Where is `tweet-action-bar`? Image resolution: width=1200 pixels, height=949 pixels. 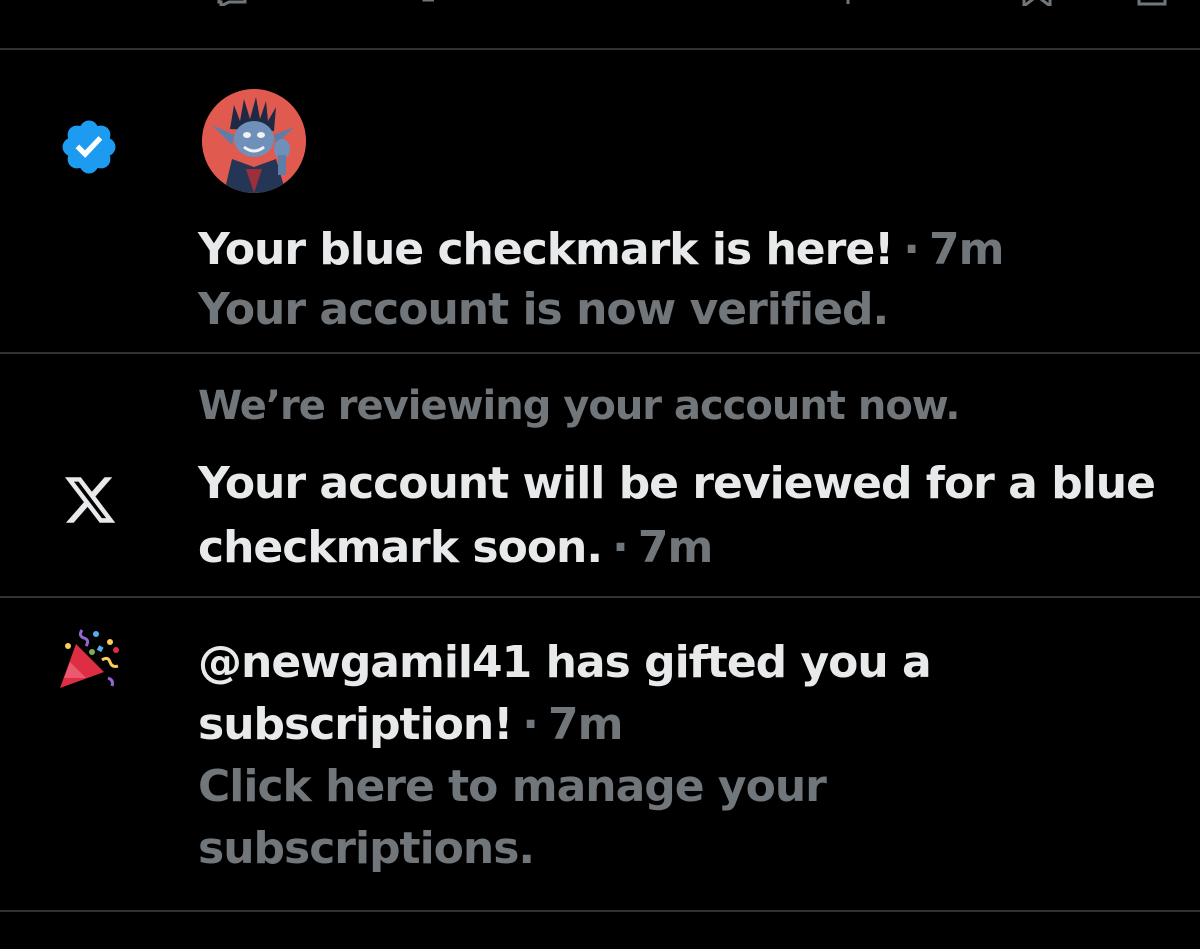
tweet-action-bar is located at coordinates (600, 24).